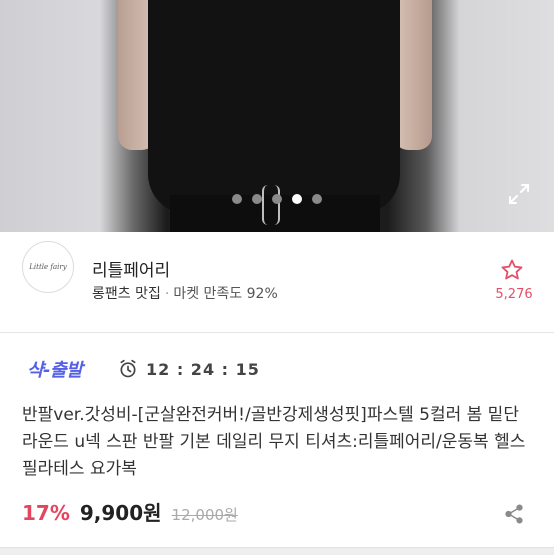 The width and height of the screenshot is (554, 555). I want to click on discount-rate: 17%, so click(46, 513).